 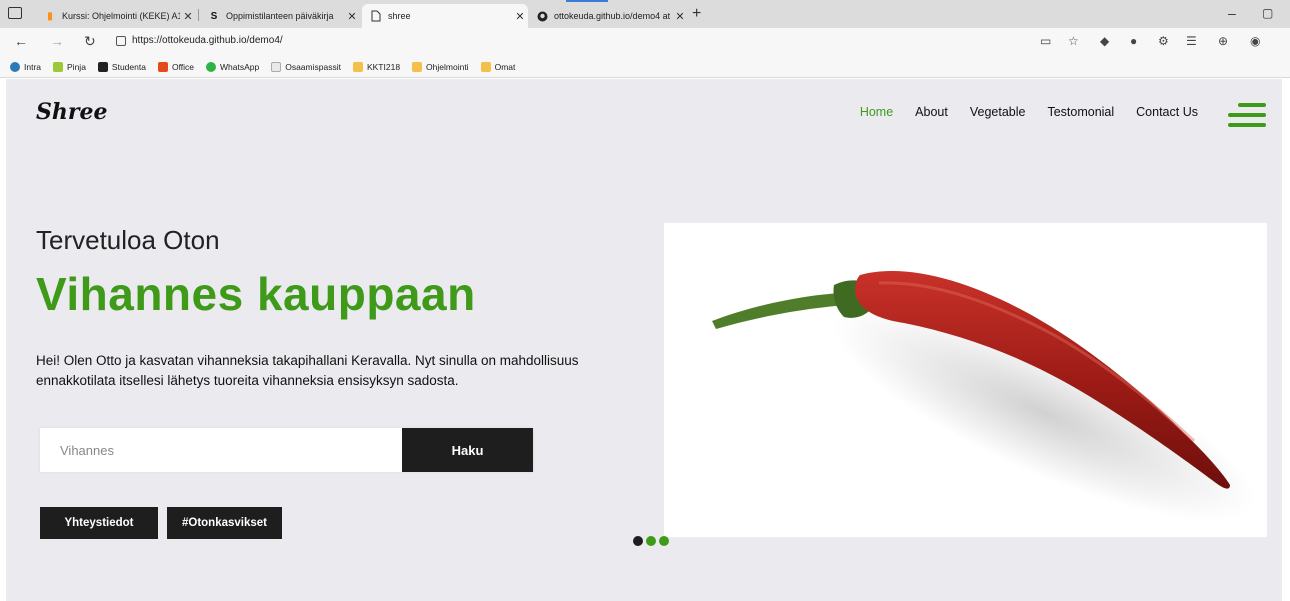 I want to click on bookmark-studenta: Studenta, so click(x=121, y=66).